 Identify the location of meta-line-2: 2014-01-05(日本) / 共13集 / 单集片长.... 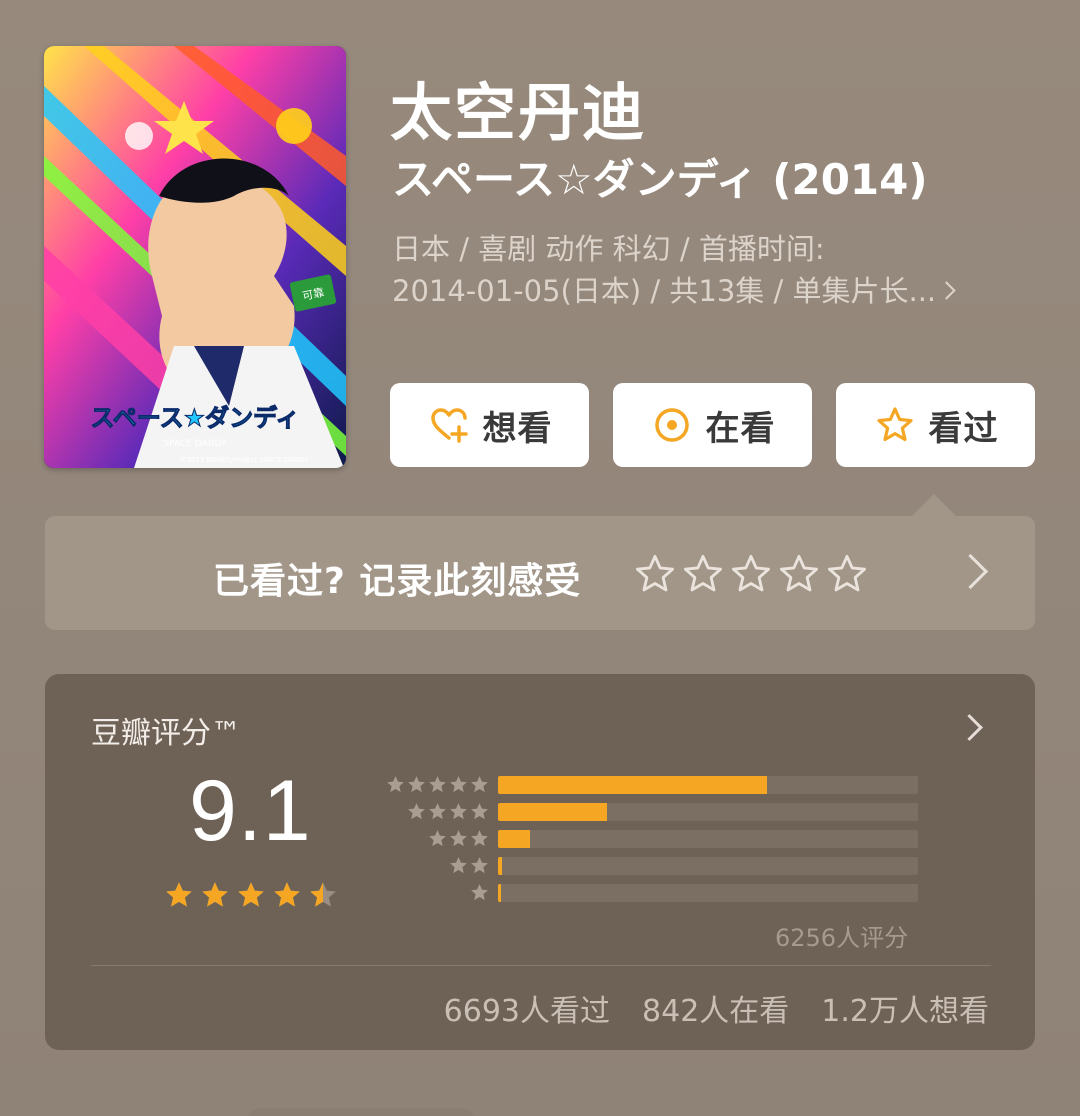
(712, 291).